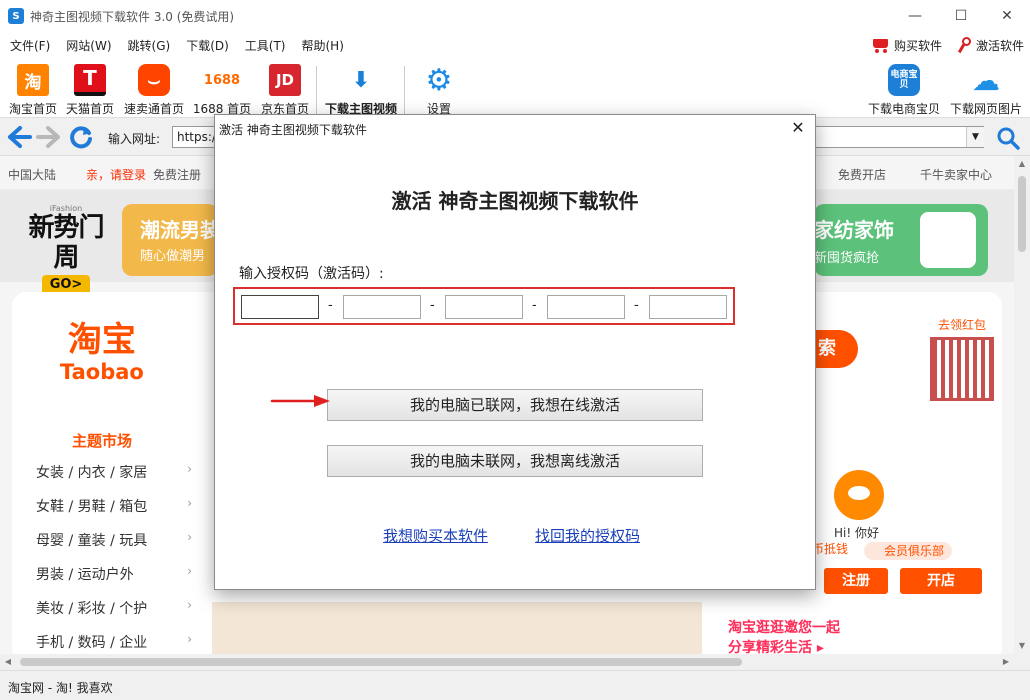 The height and width of the screenshot is (700, 1030). I want to click on promo-text: 淘宝逛逛邀您一起 分享精彩生活 ▸, so click(784, 636).